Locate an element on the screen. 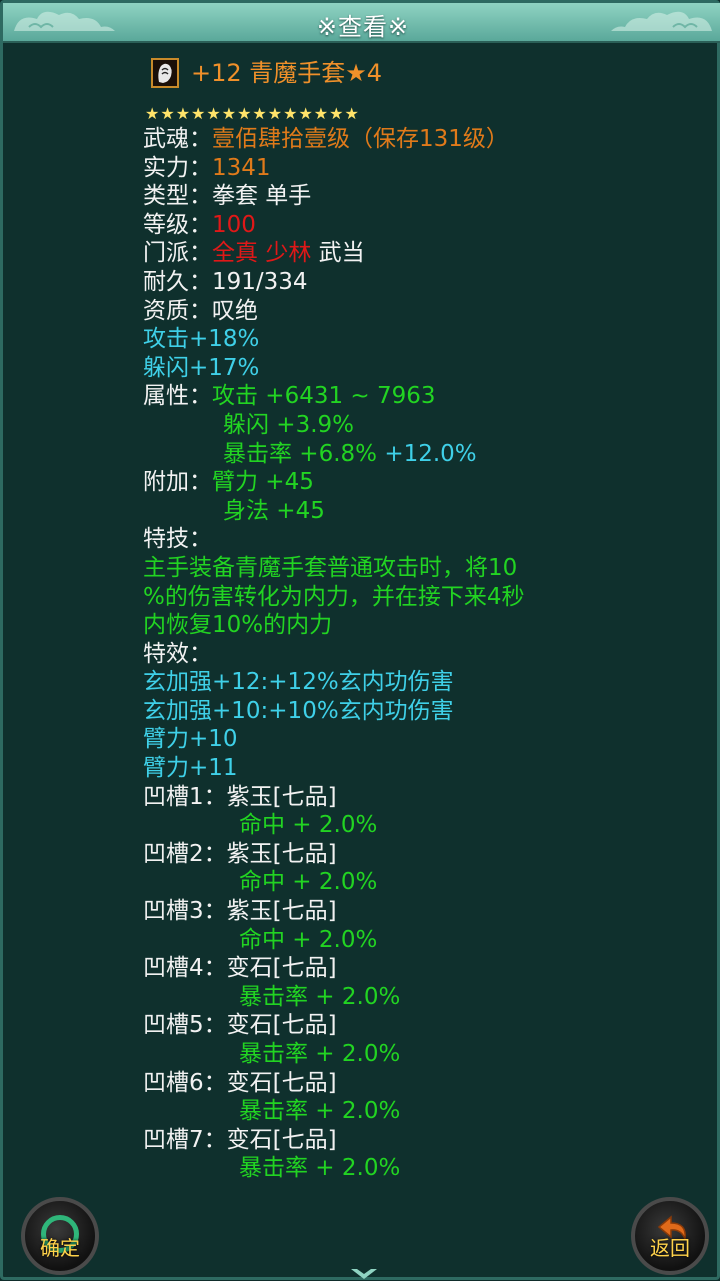 The height and width of the screenshot is (1281, 720). attr-durability: 耐久：191/334 is located at coordinates (423, 282).